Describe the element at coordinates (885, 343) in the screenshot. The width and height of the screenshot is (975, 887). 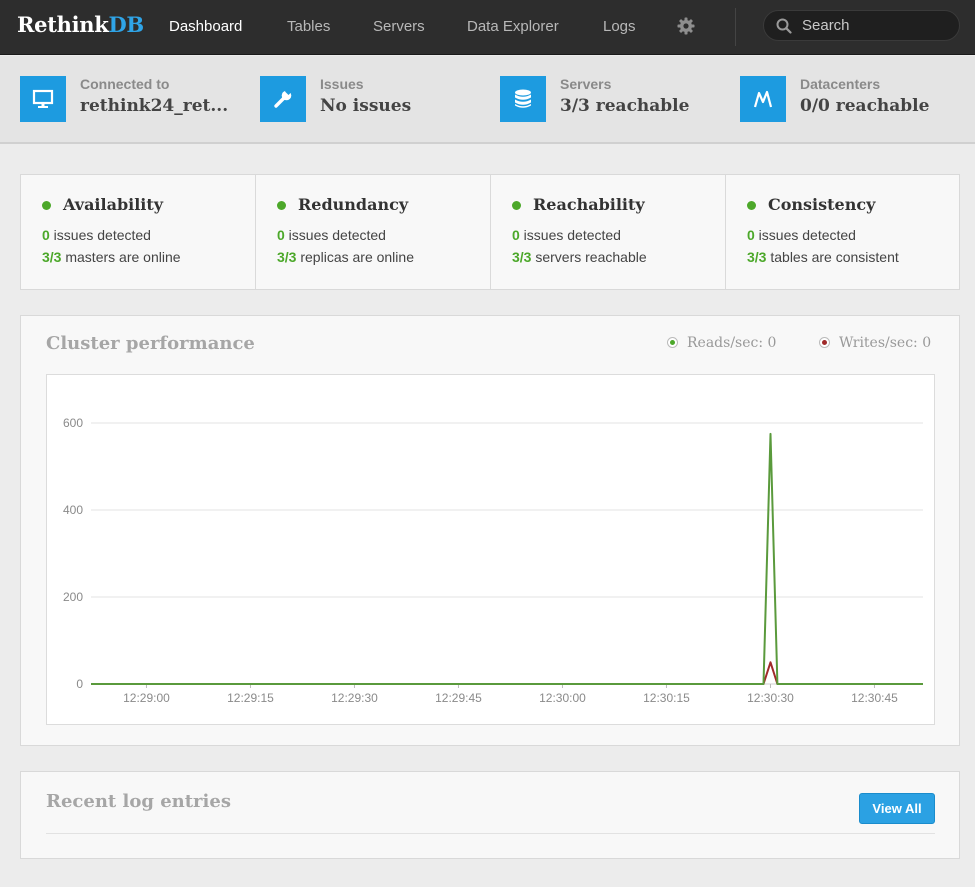
I see `legend-label: Writes/sec: 0` at that location.